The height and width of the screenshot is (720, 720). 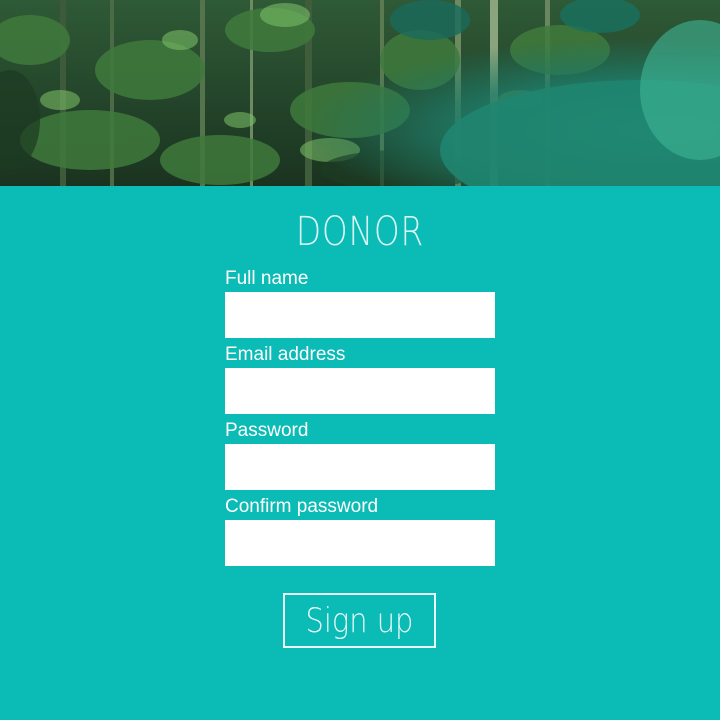 I want to click on email-label: Email address, so click(x=285, y=354).